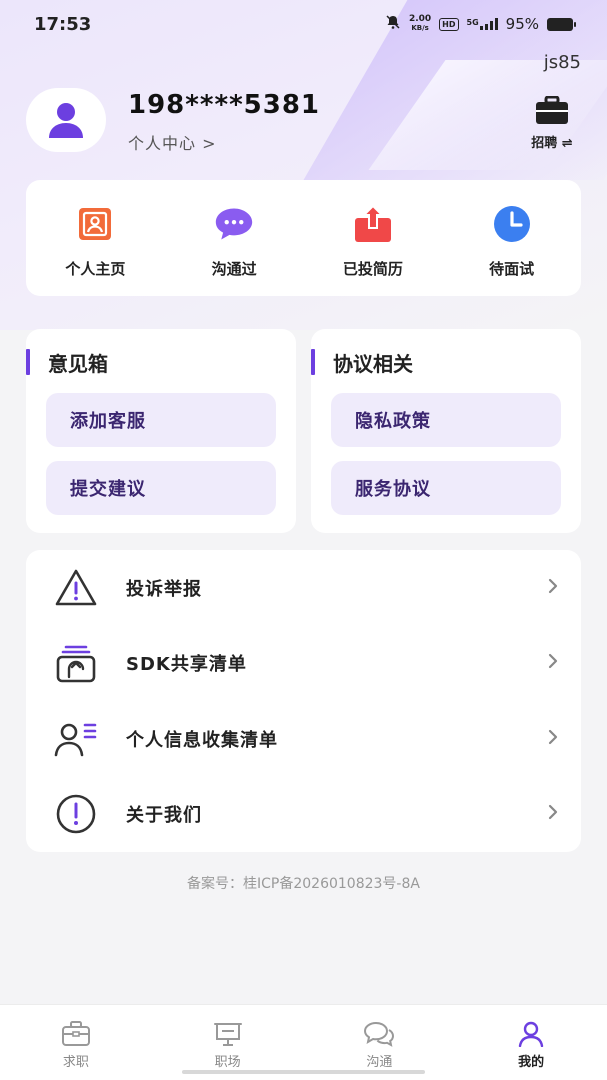  Describe the element at coordinates (393, 24) in the screenshot. I see `mute-bell-icon` at that location.